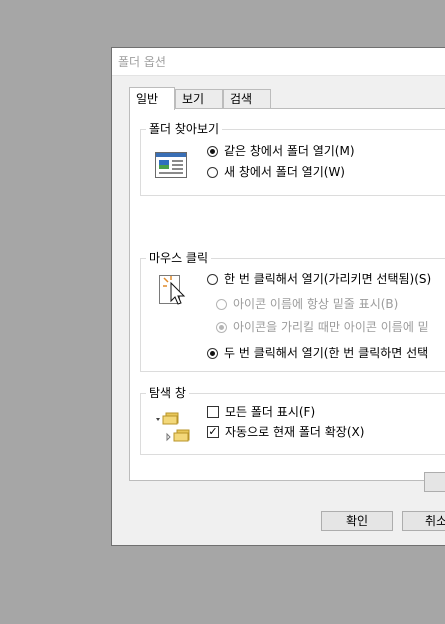  I want to click on double-click-radio, so click(212, 353).